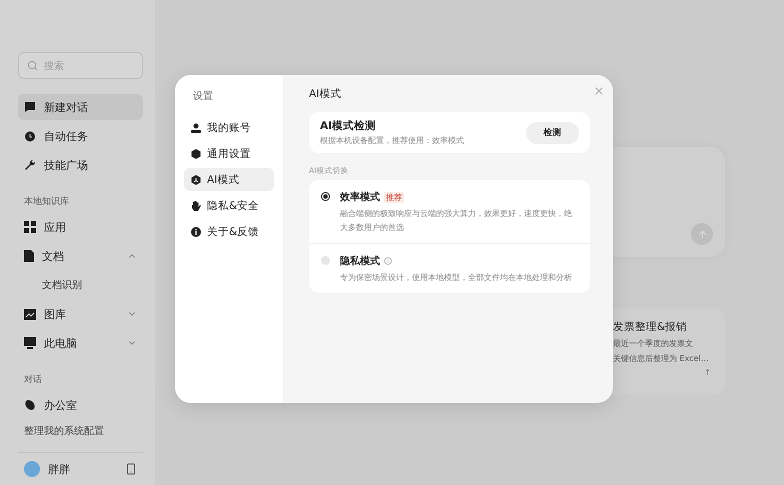  Describe the element at coordinates (80, 165) in the screenshot. I see `sidebar-item: 技能广场` at that location.